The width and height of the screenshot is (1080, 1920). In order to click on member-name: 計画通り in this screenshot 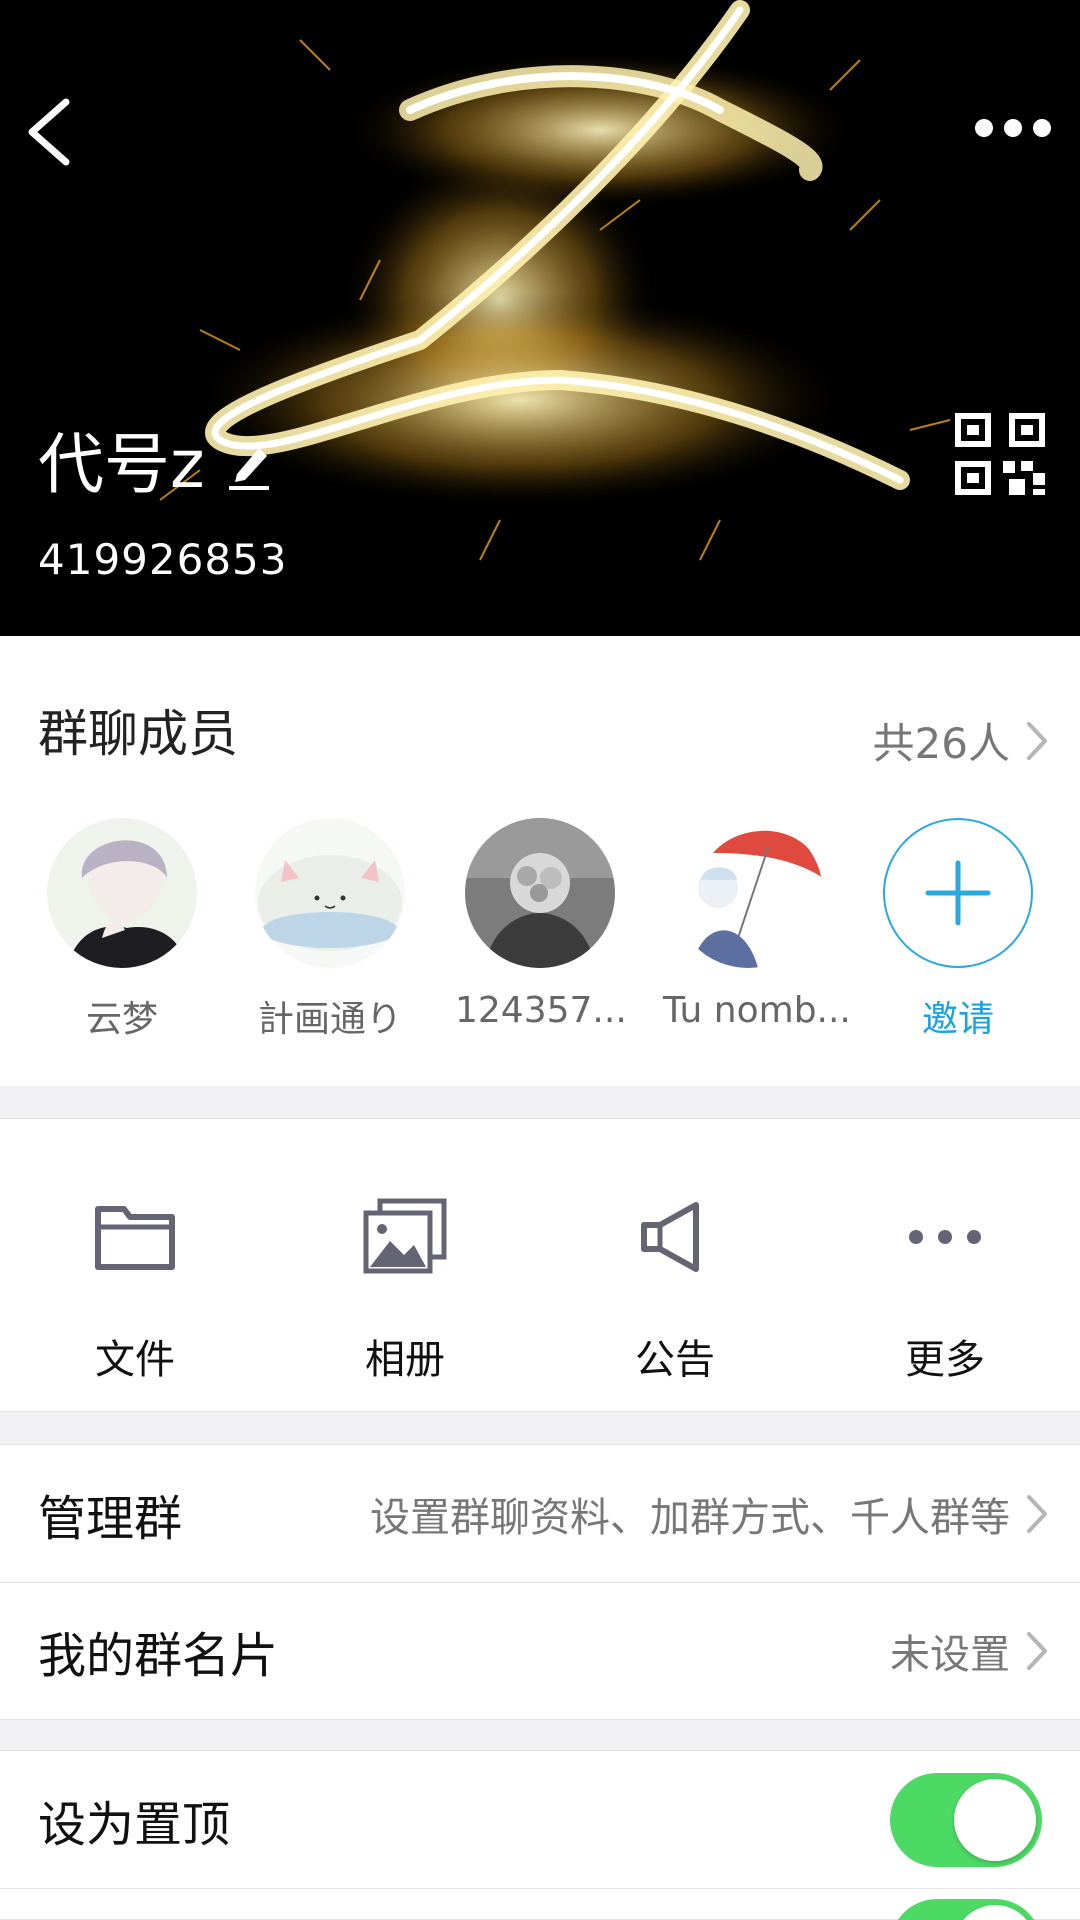, I will do `click(329, 1019)`.